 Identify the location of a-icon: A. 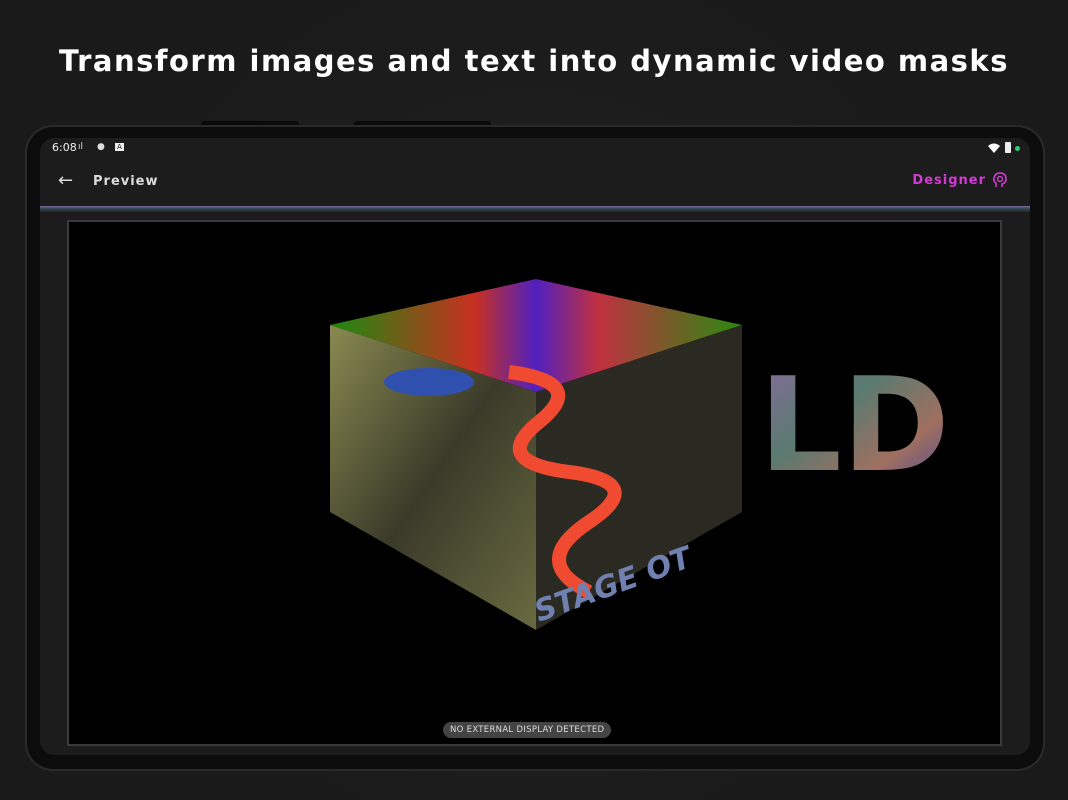
(119, 147).